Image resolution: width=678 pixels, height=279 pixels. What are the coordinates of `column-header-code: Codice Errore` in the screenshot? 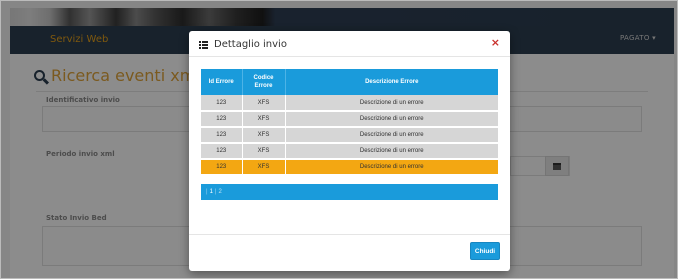 It's located at (264, 82).